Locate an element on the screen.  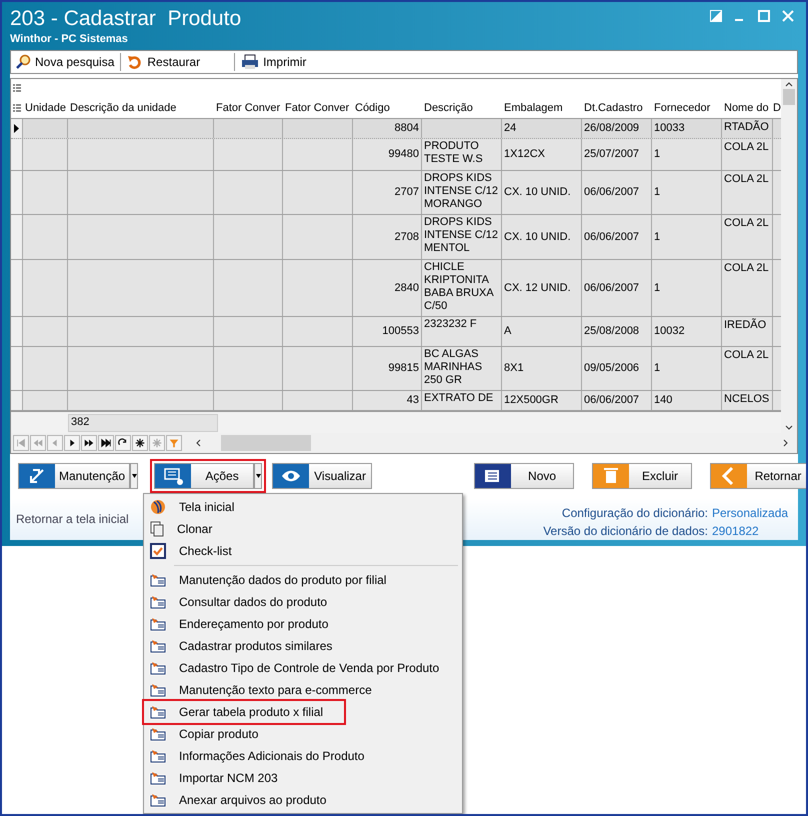
table-cell: 100553 is located at coordinates (400, 331).